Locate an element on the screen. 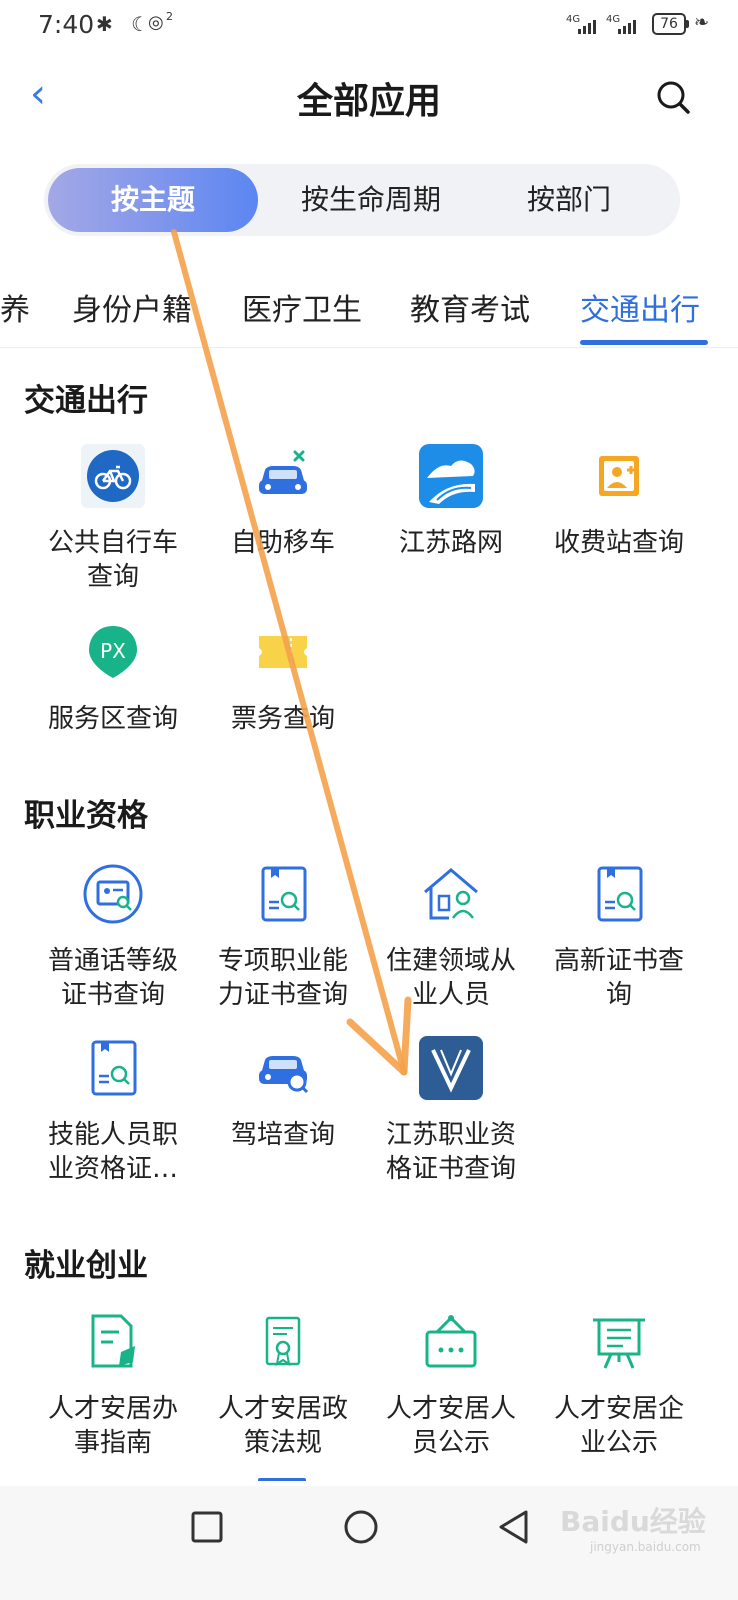  app-tile-mandarin-cert: 普通话等级 证书查询 is located at coordinates (113, 938).